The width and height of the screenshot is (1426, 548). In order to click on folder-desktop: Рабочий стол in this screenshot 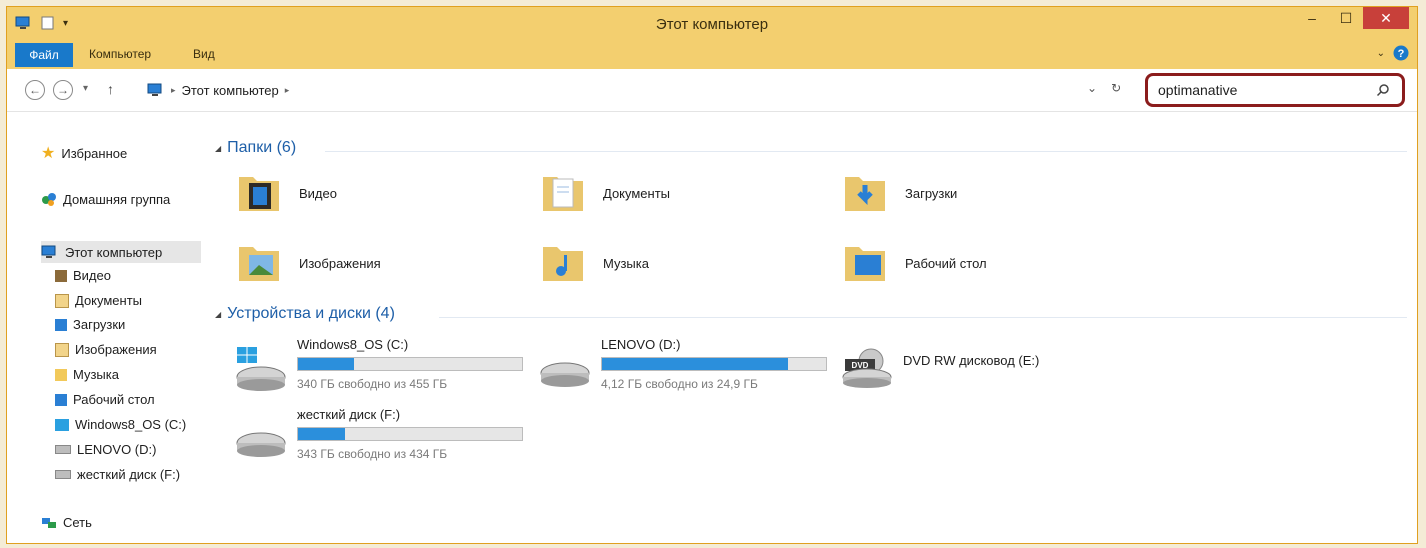, I will do `click(914, 263)`.